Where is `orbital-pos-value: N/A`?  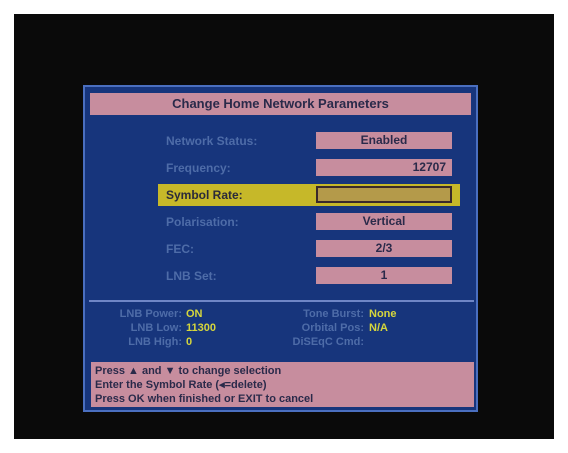 orbital-pos-value: N/A is located at coordinates (378, 328).